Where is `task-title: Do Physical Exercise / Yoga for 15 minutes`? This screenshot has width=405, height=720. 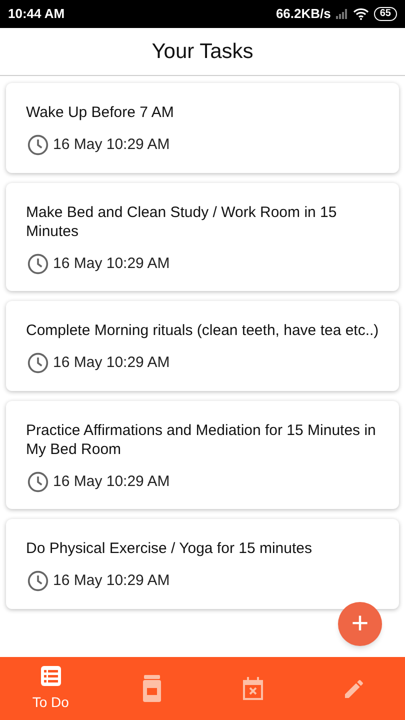 task-title: Do Physical Exercise / Yoga for 15 minutes is located at coordinates (169, 548).